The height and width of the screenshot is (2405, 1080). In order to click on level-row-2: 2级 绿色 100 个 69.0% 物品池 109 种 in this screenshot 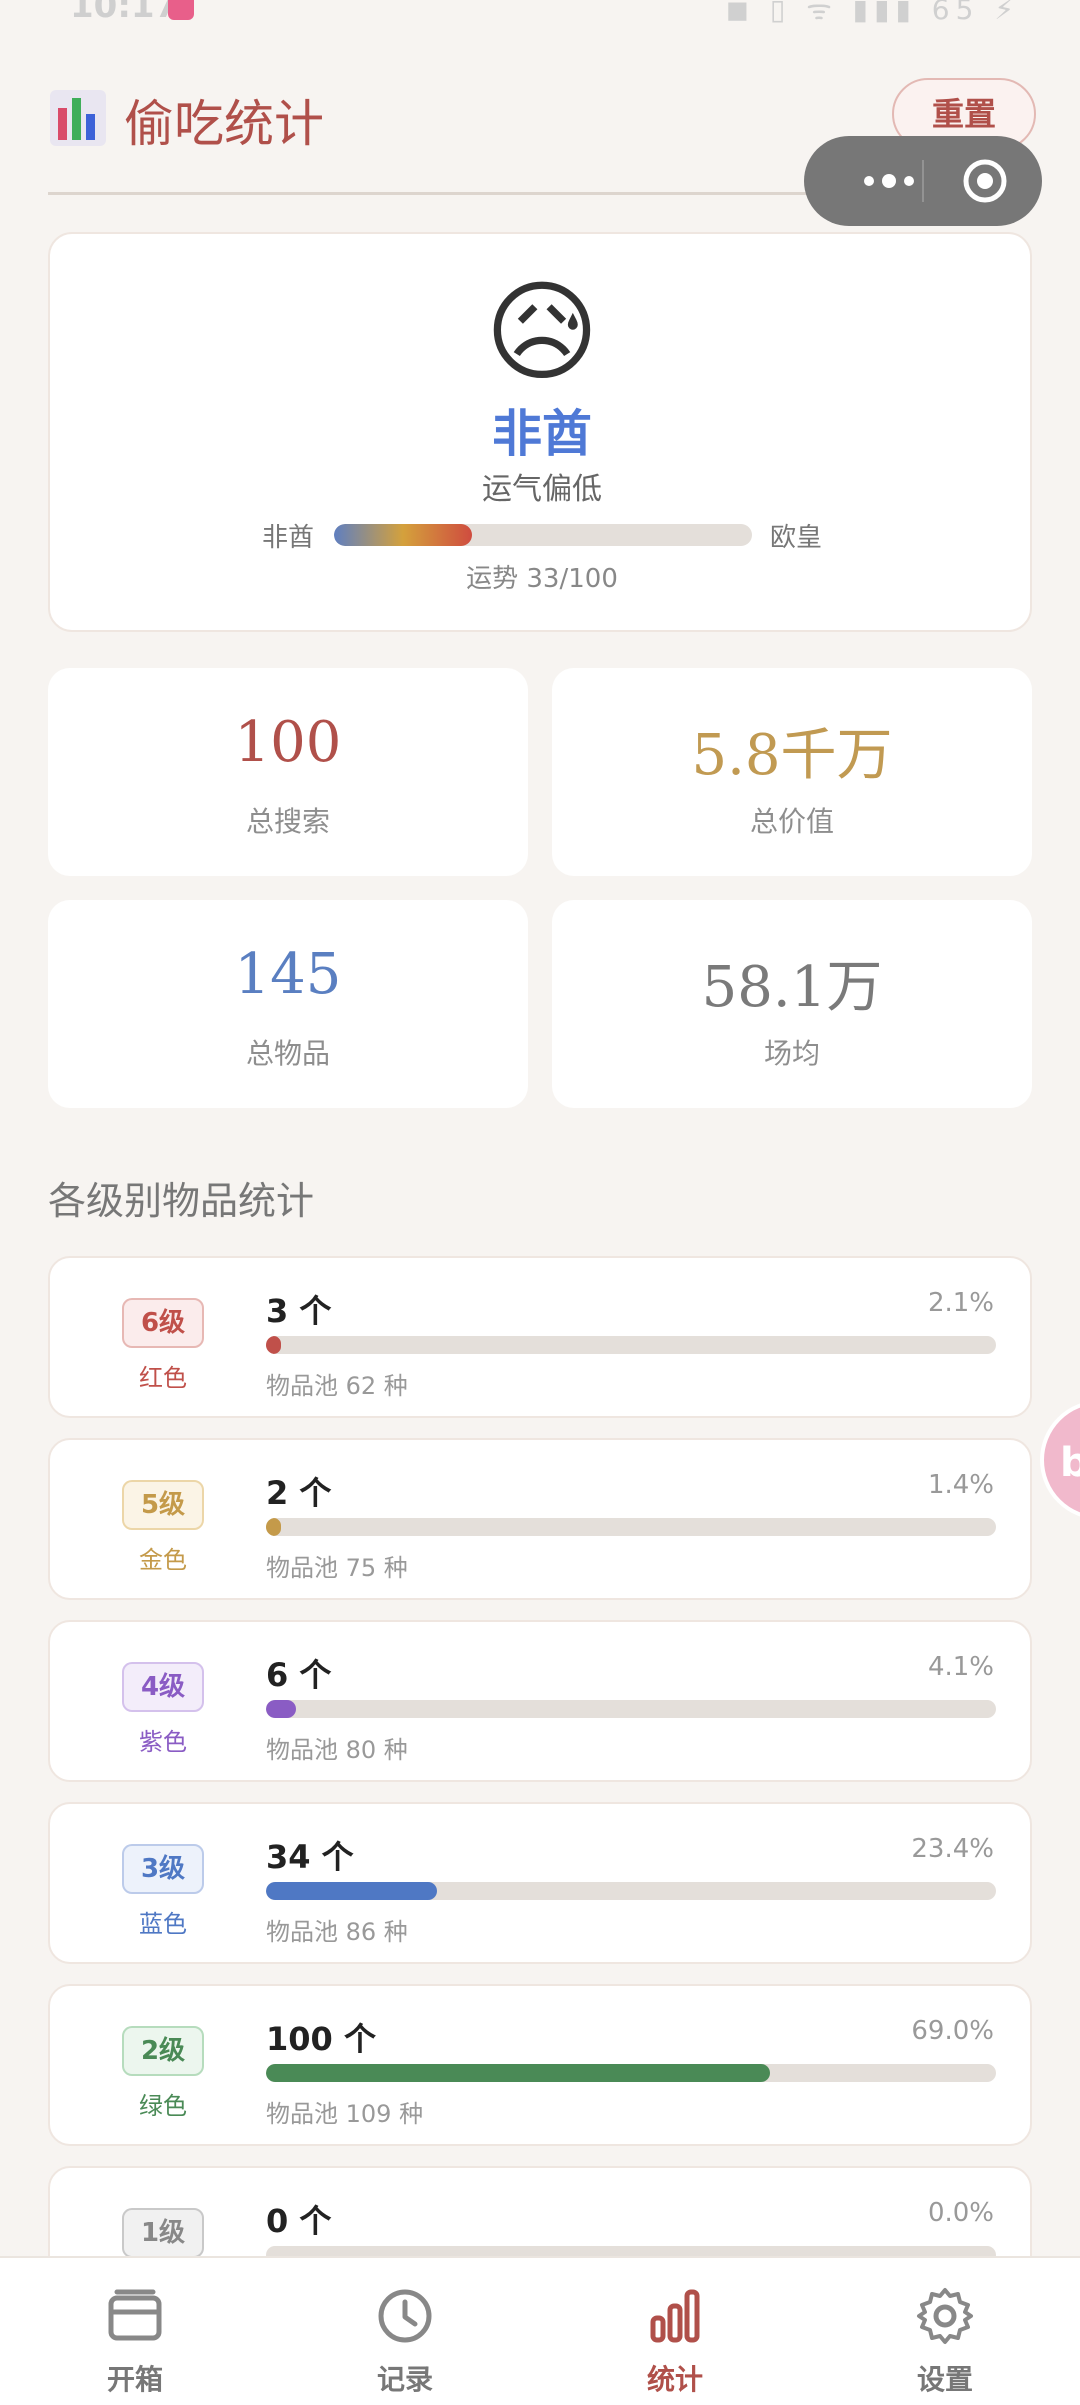, I will do `click(540, 2065)`.